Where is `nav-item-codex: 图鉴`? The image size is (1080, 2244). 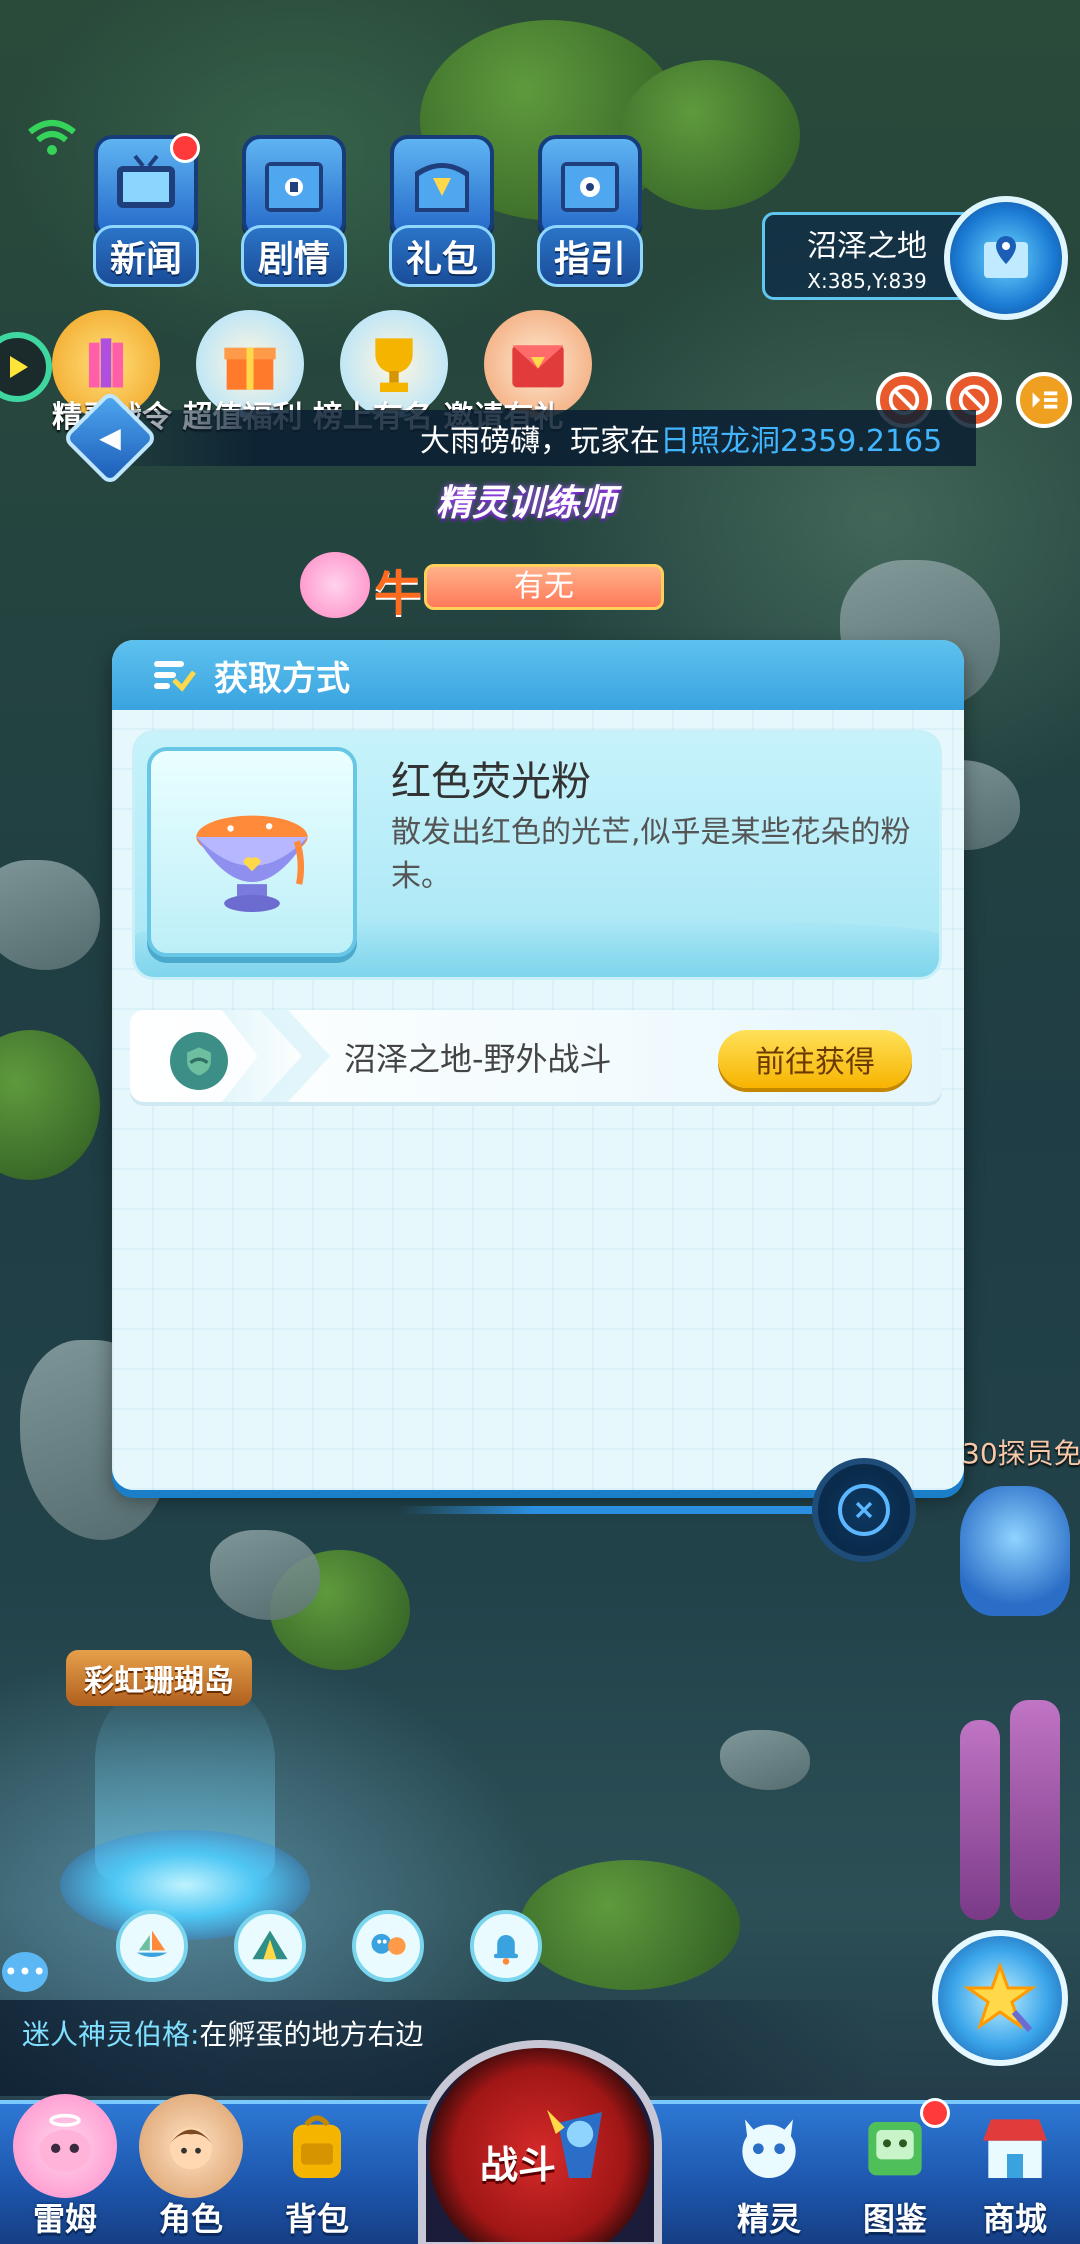 nav-item-codex: 图鉴 is located at coordinates (895, 2169).